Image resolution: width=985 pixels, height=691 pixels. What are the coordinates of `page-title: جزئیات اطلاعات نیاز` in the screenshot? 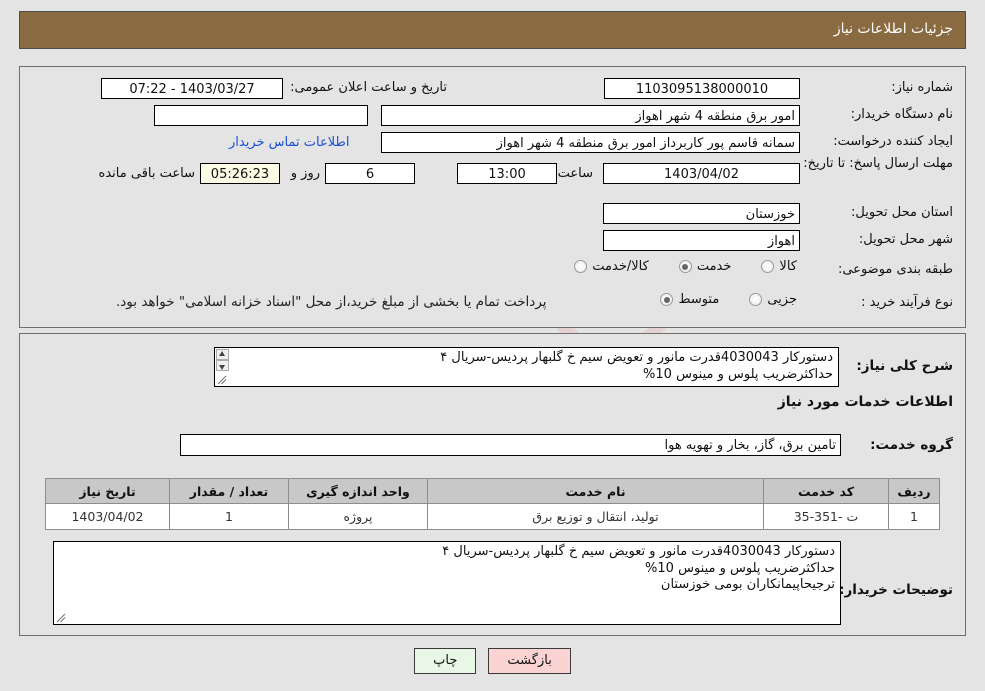 It's located at (893, 29).